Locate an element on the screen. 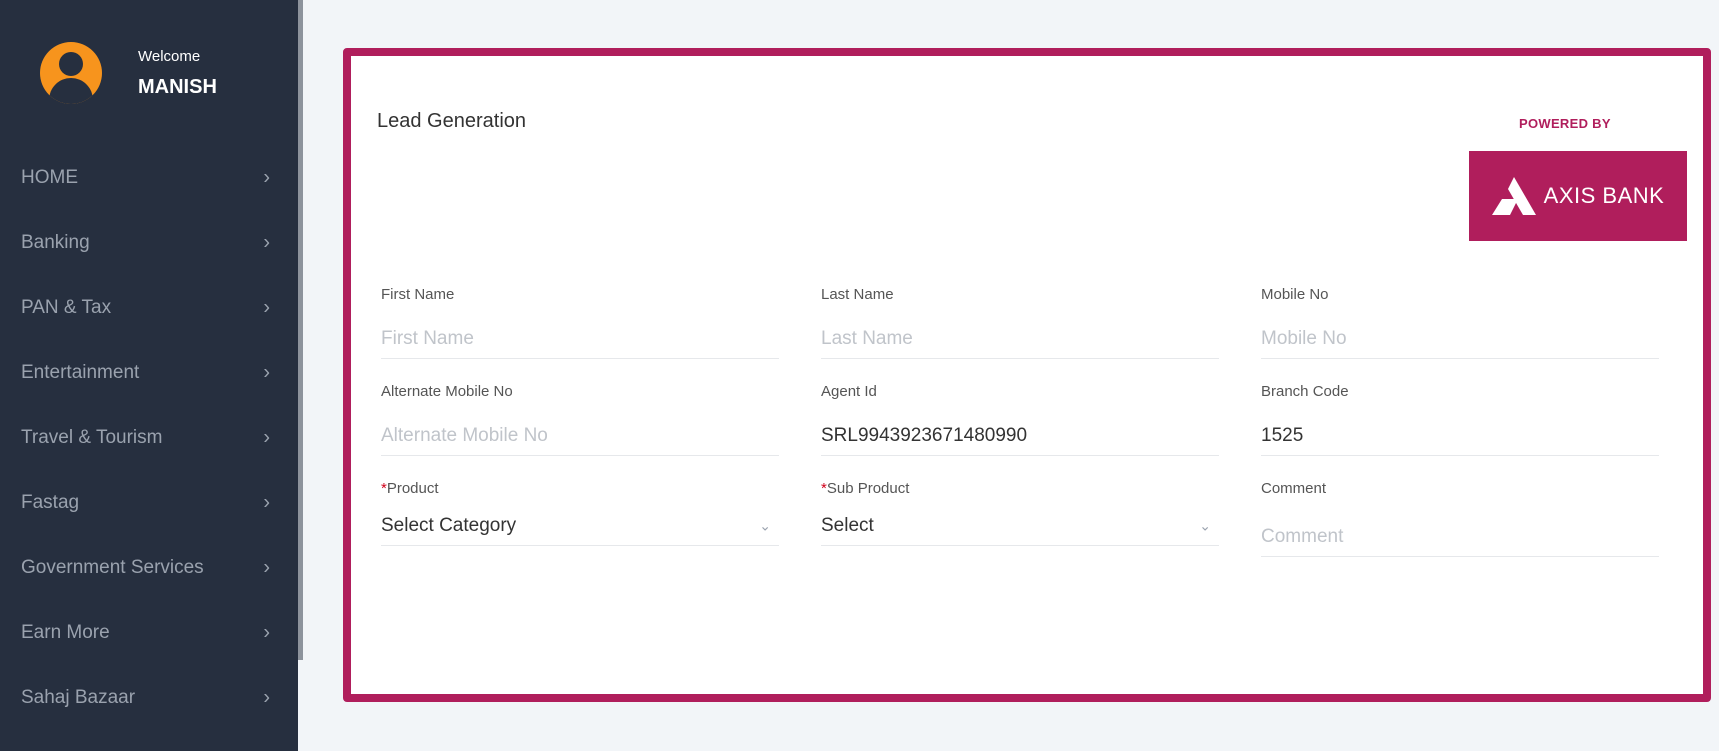 The width and height of the screenshot is (1719, 751). branch-code-input: 1525 is located at coordinates (1460, 436).